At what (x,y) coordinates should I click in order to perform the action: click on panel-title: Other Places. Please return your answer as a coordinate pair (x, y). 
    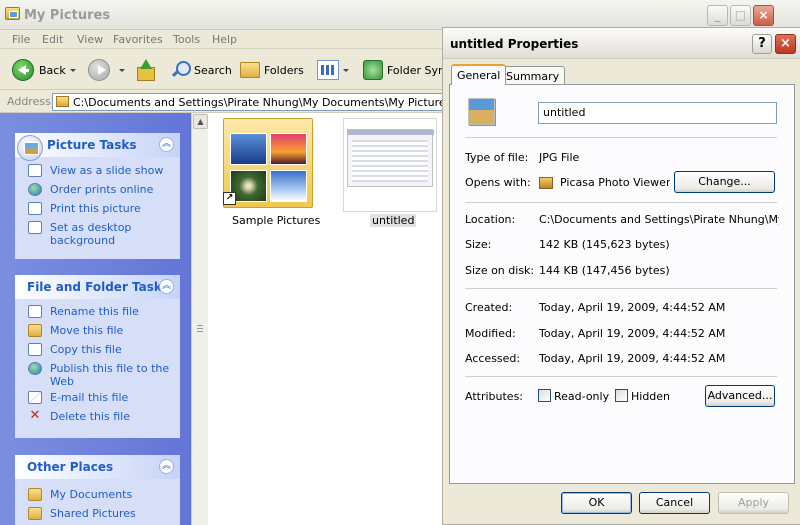
    Looking at the image, I should click on (70, 467).